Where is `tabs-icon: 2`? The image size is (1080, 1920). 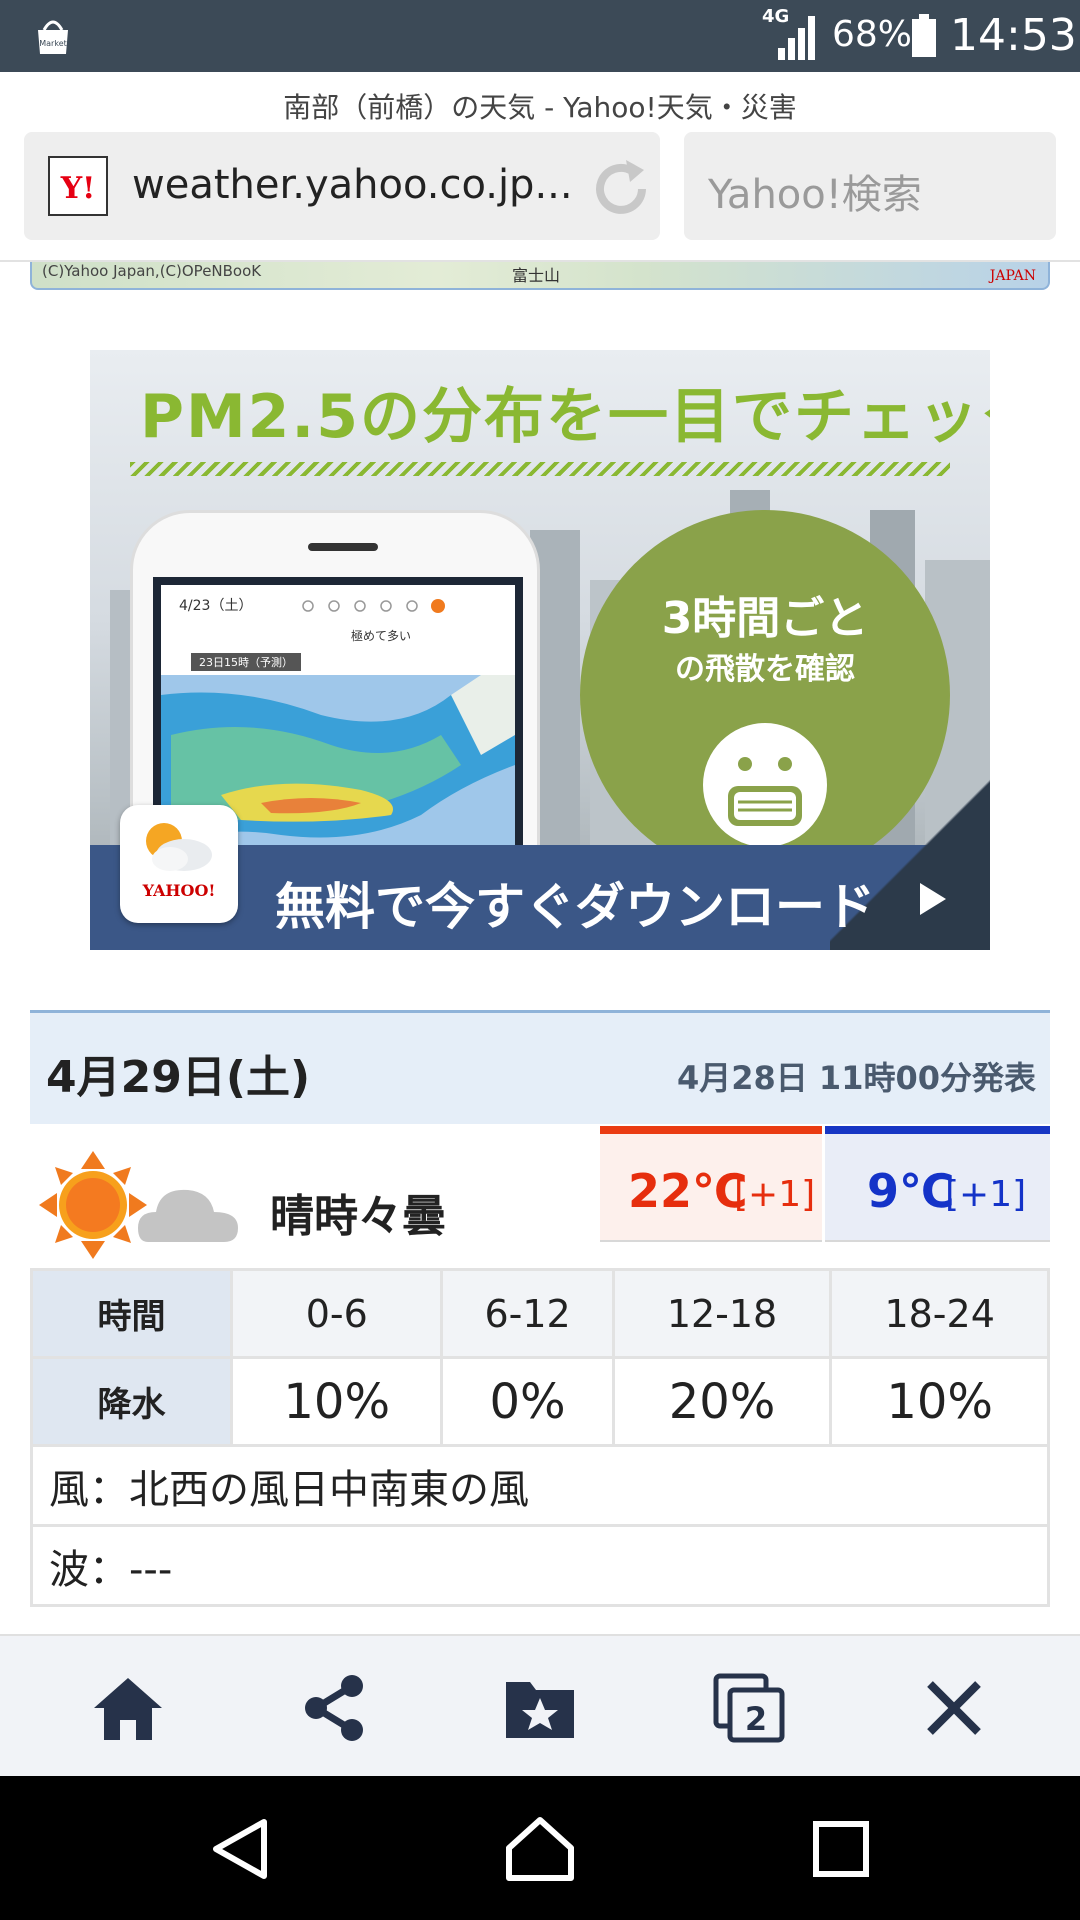 tabs-icon: 2 is located at coordinates (750, 1708).